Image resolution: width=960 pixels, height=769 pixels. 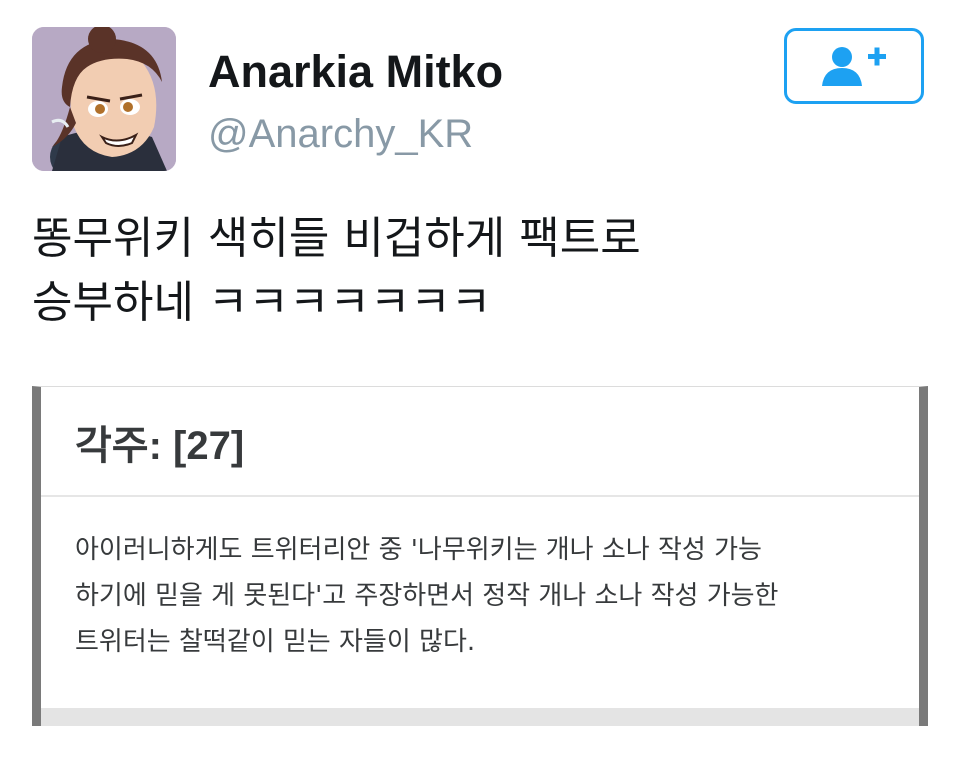 What do you see at coordinates (336, 238) in the screenshot?
I see `tweet-text-line: 똥무위키 색히들 비겁하게 팩트로` at bounding box center [336, 238].